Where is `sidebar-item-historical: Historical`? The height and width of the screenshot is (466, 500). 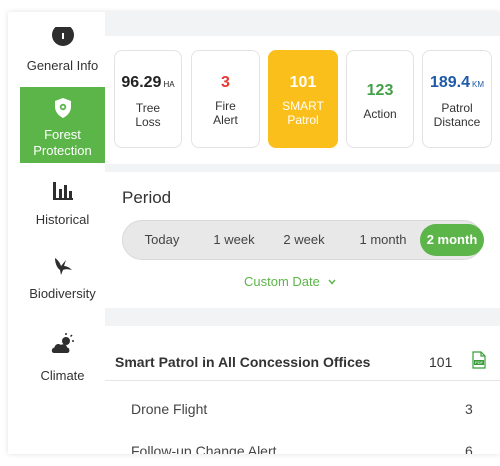
sidebar-item-historical: Historical is located at coordinates (62, 208).